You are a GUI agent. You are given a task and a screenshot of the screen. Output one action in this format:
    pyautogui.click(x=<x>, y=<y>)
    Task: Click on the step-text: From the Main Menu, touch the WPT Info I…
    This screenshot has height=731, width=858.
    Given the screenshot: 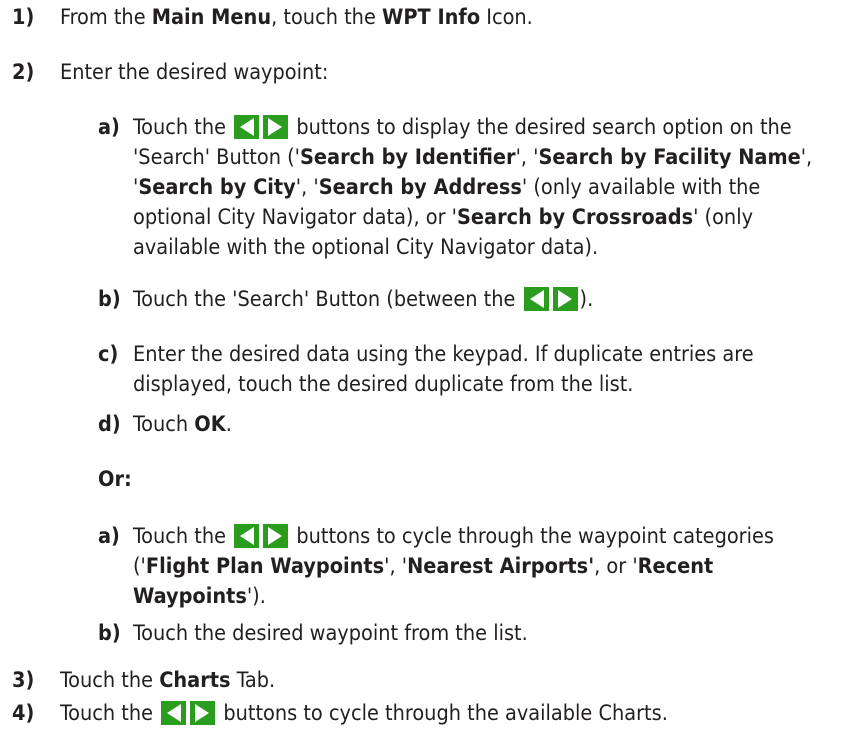 What is the action you would take?
    pyautogui.click(x=296, y=17)
    